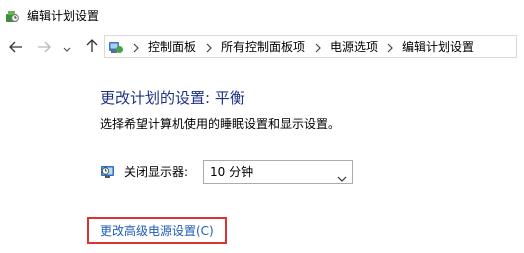 This screenshot has width=524, height=253. Describe the element at coordinates (262, 16) in the screenshot. I see `title-bar: 编辑计划设置` at that location.